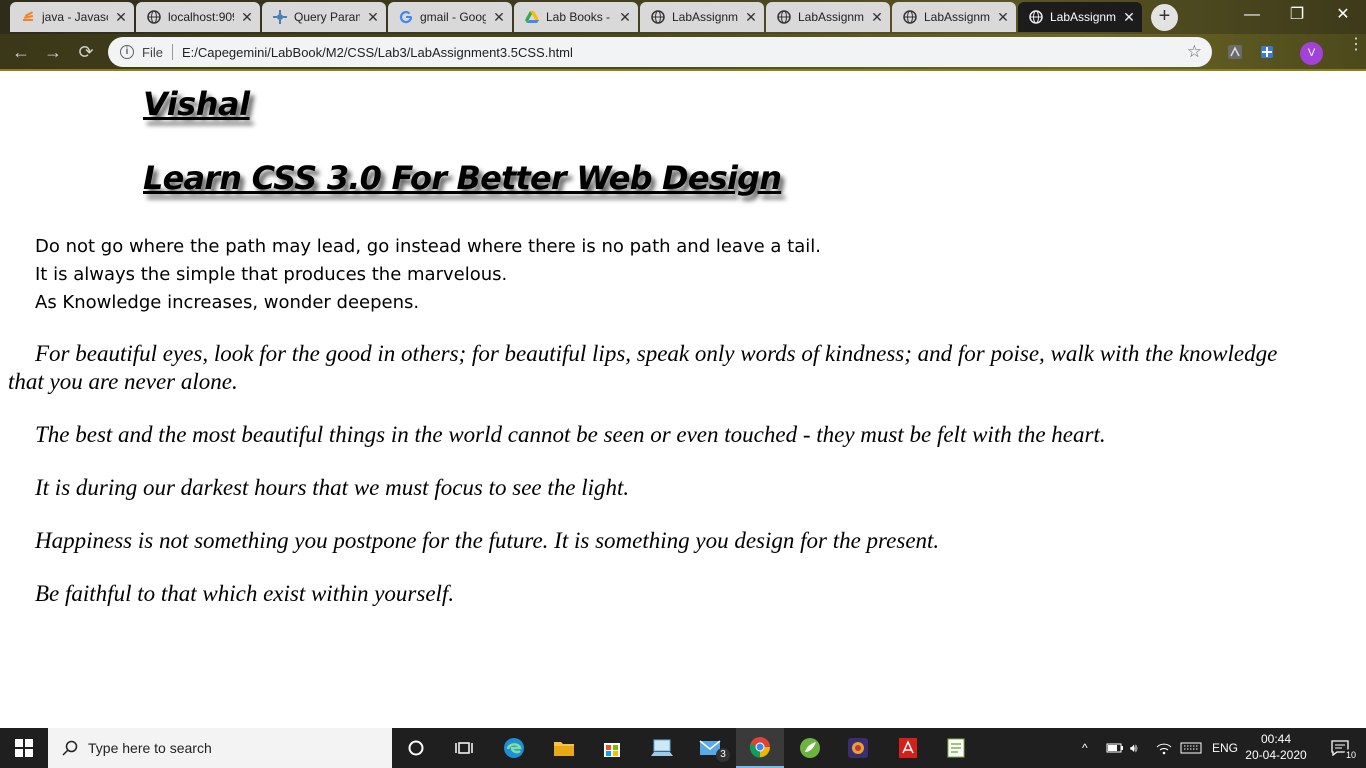  What do you see at coordinates (1276, 739) in the screenshot?
I see `clock-time: 00:44` at bounding box center [1276, 739].